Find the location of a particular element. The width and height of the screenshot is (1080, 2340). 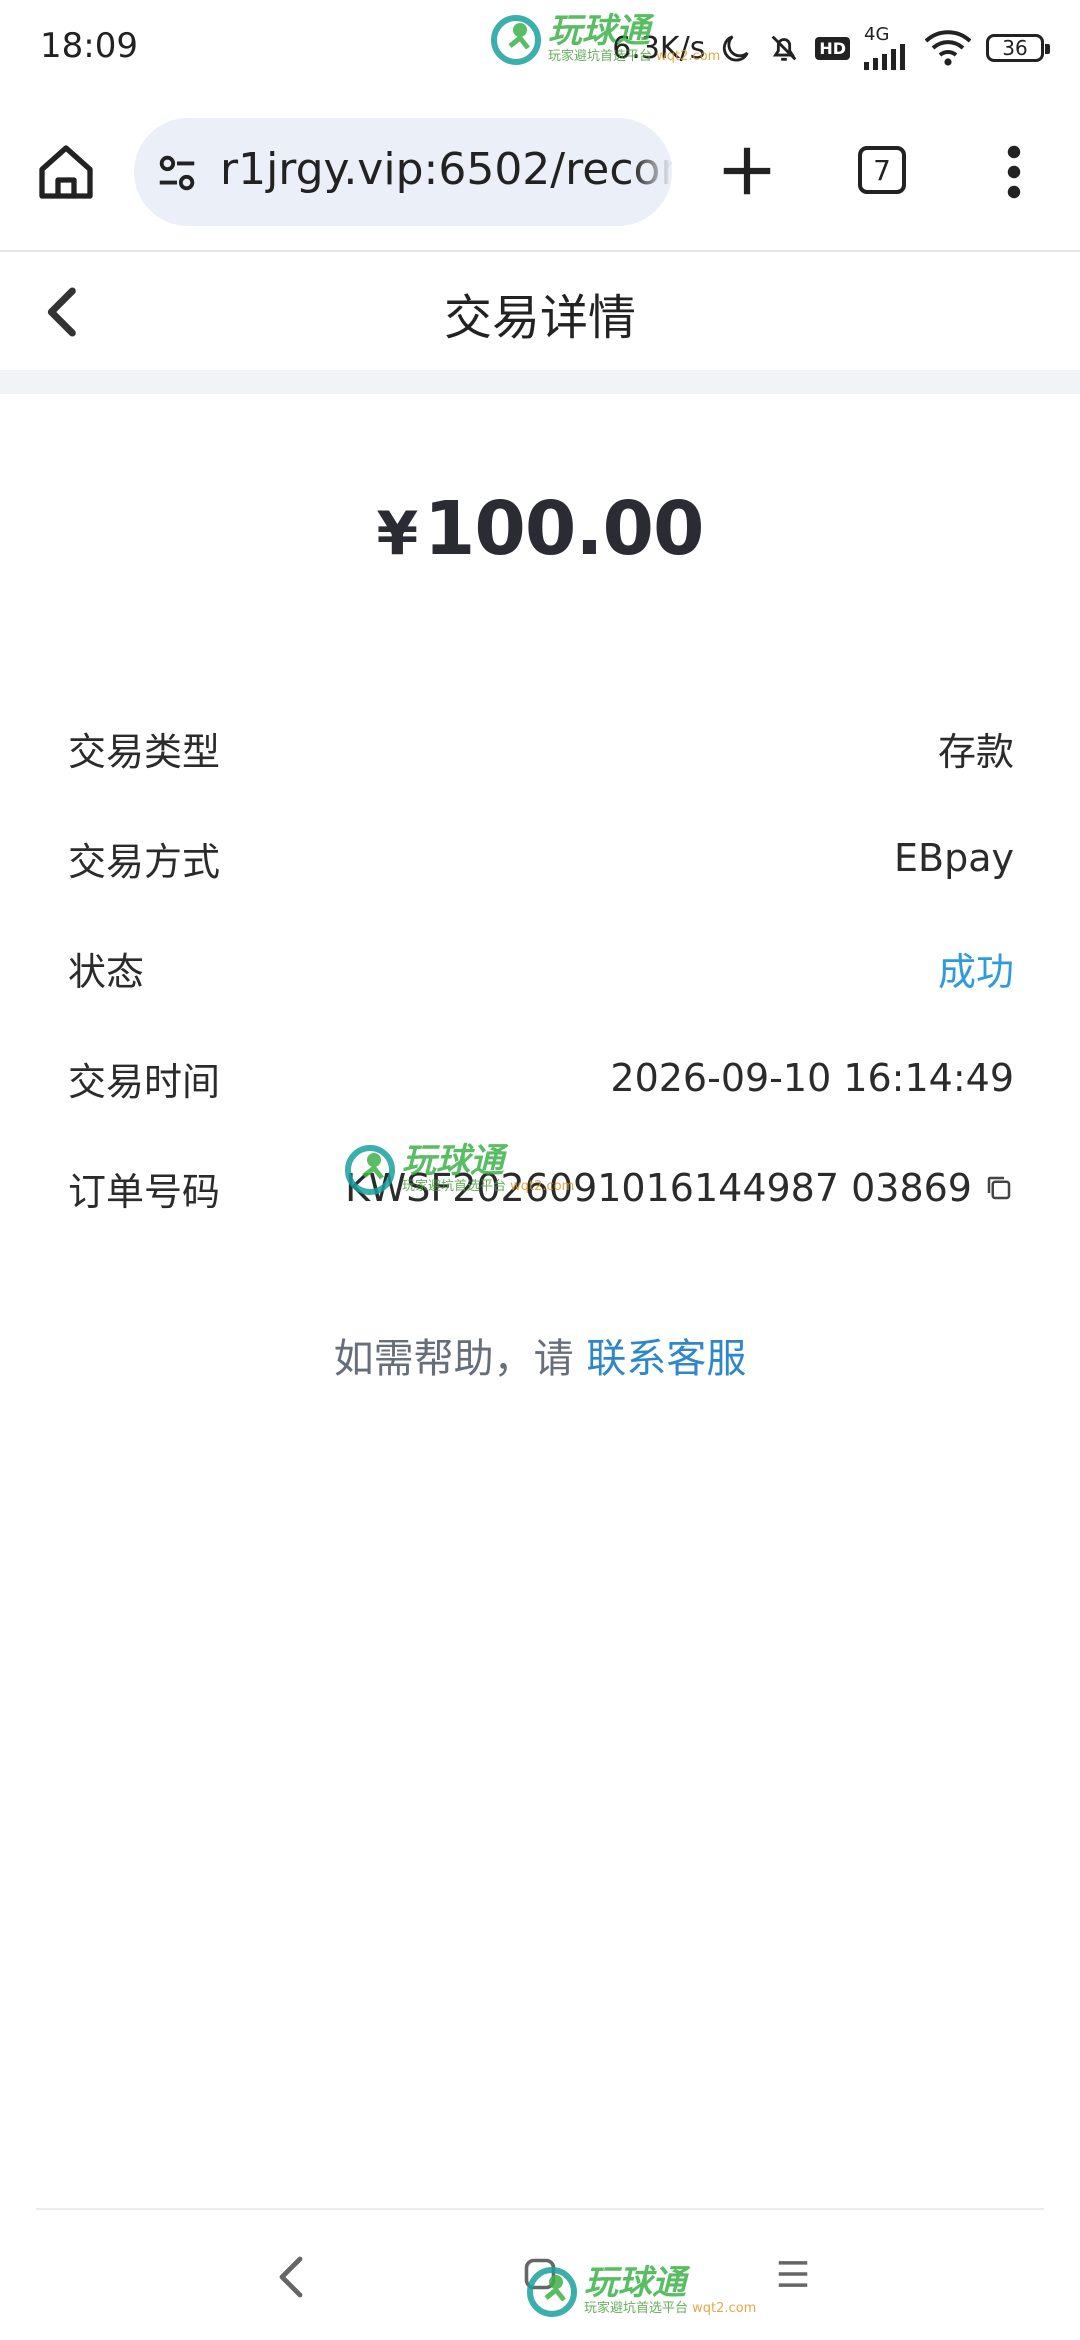

row-label: 订单号码 is located at coordinates (144, 1191).